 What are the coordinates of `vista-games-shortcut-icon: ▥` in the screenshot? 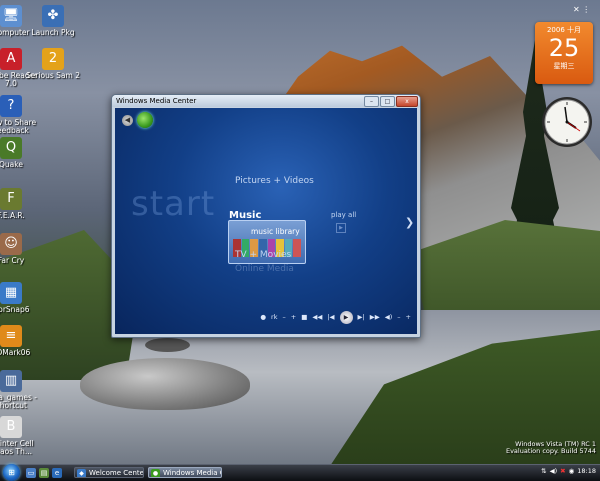 It's located at (11, 381).